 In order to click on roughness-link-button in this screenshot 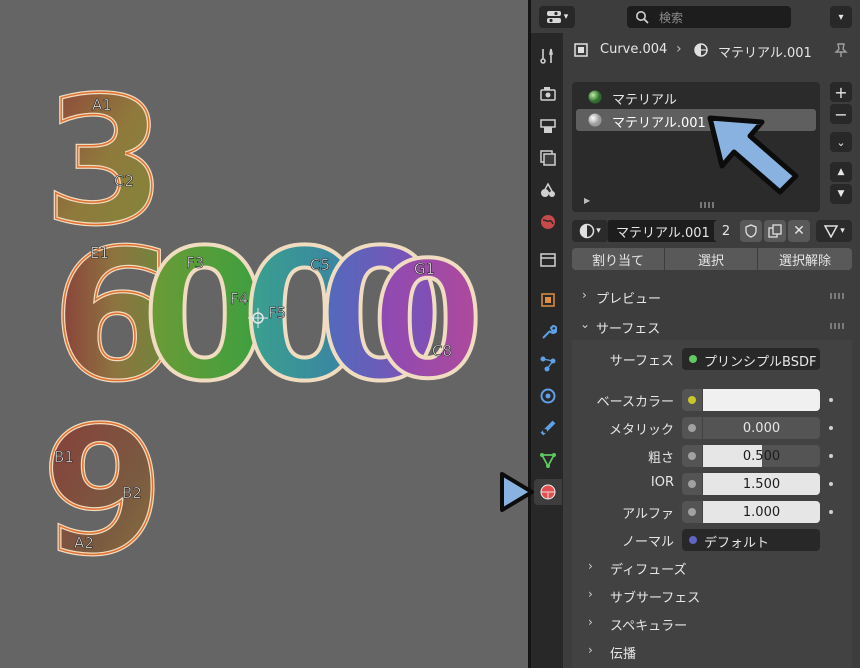, I will do `click(692, 456)`.